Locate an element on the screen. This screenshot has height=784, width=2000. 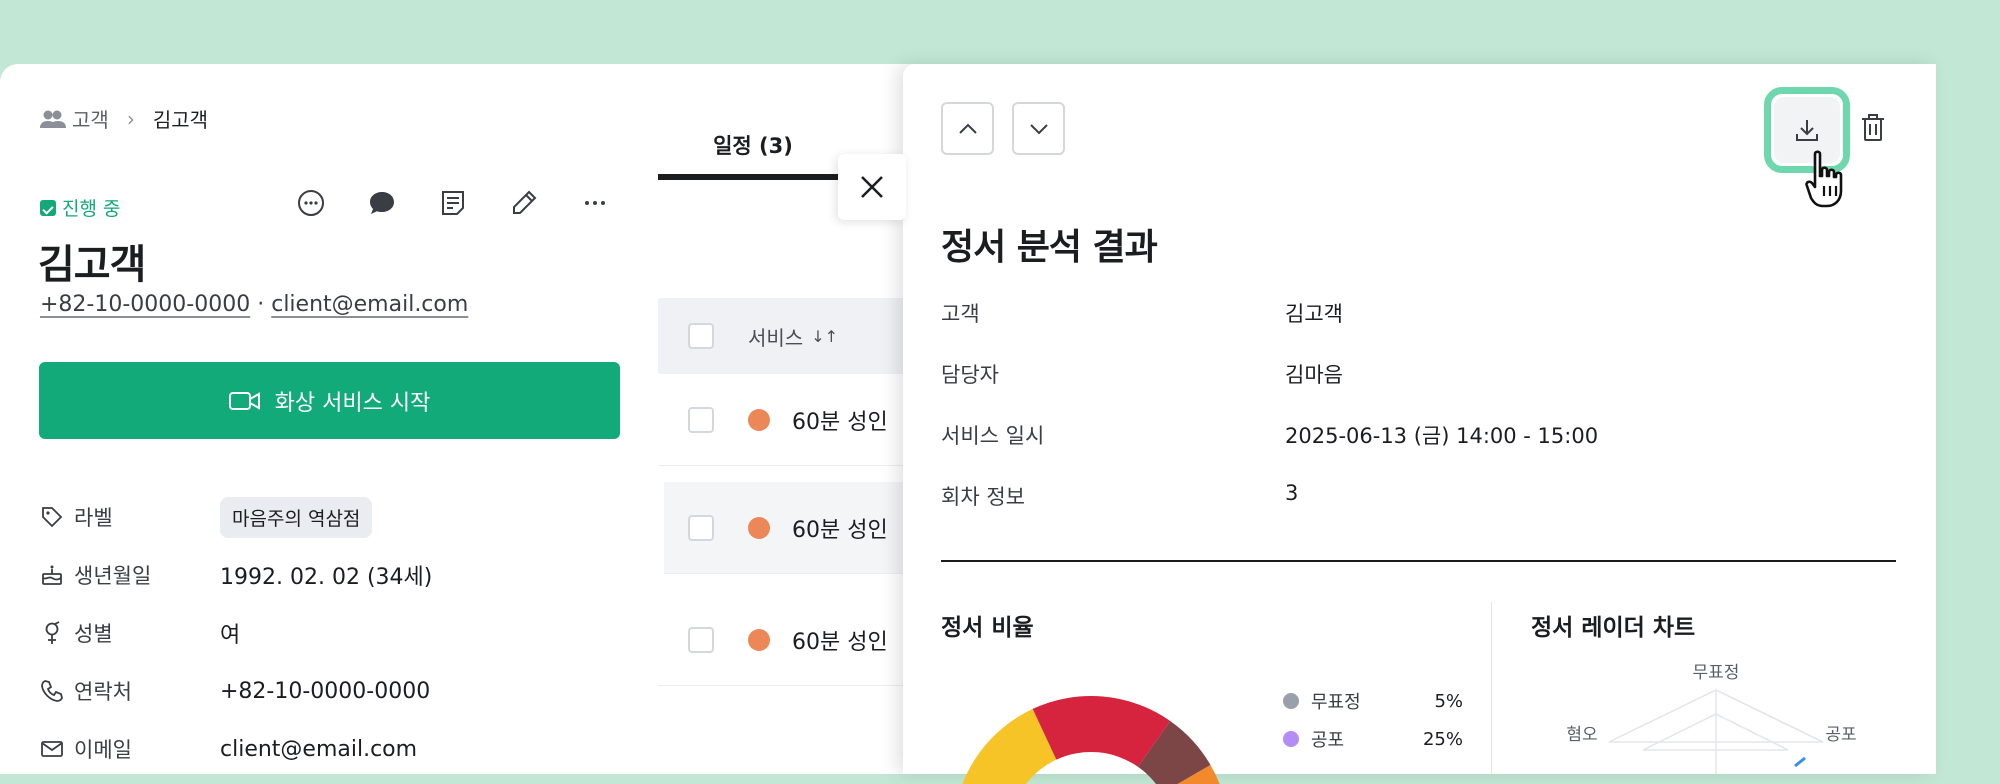
radar-grid is located at coordinates (1716, 731).